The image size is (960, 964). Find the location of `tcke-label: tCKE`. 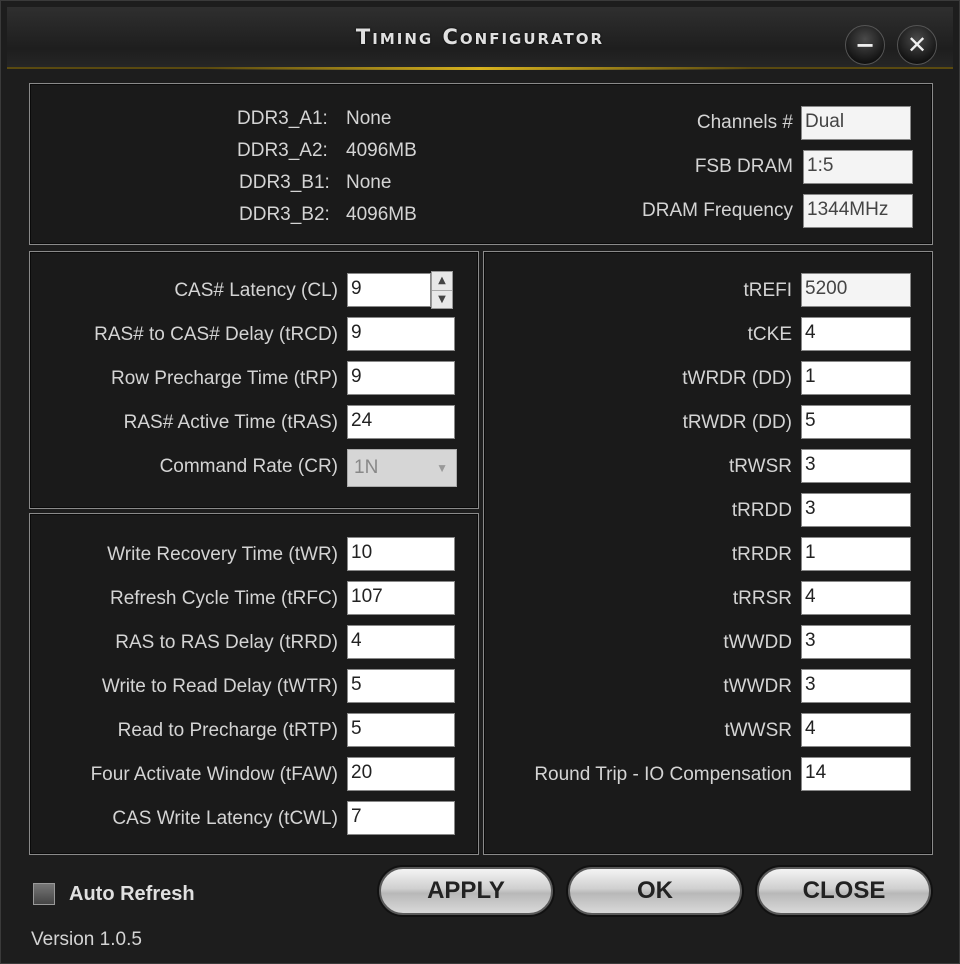

tcke-label: tCKE is located at coordinates (769, 334).